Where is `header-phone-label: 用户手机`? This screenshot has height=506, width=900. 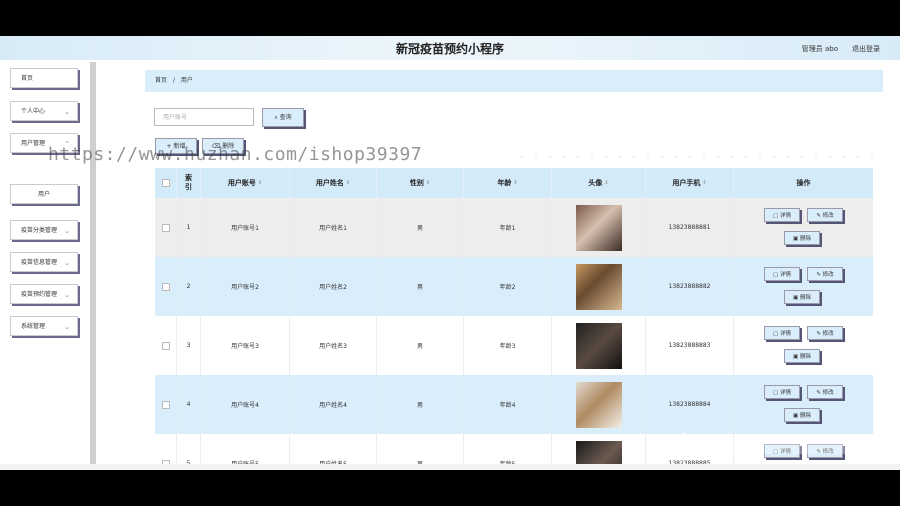
header-phone-label: 用户手机 is located at coordinates (686, 183).